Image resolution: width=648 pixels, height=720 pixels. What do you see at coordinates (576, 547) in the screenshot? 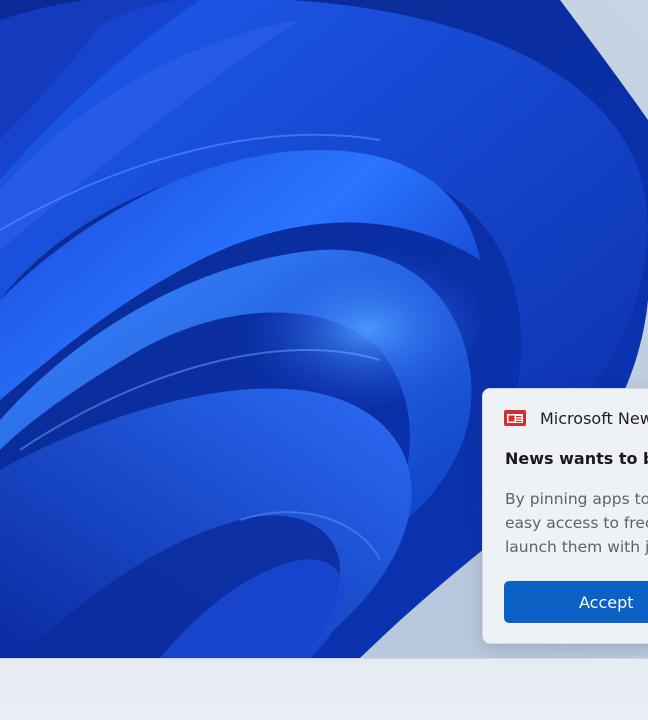
I see `notification-body-line: launch them with j` at bounding box center [576, 547].